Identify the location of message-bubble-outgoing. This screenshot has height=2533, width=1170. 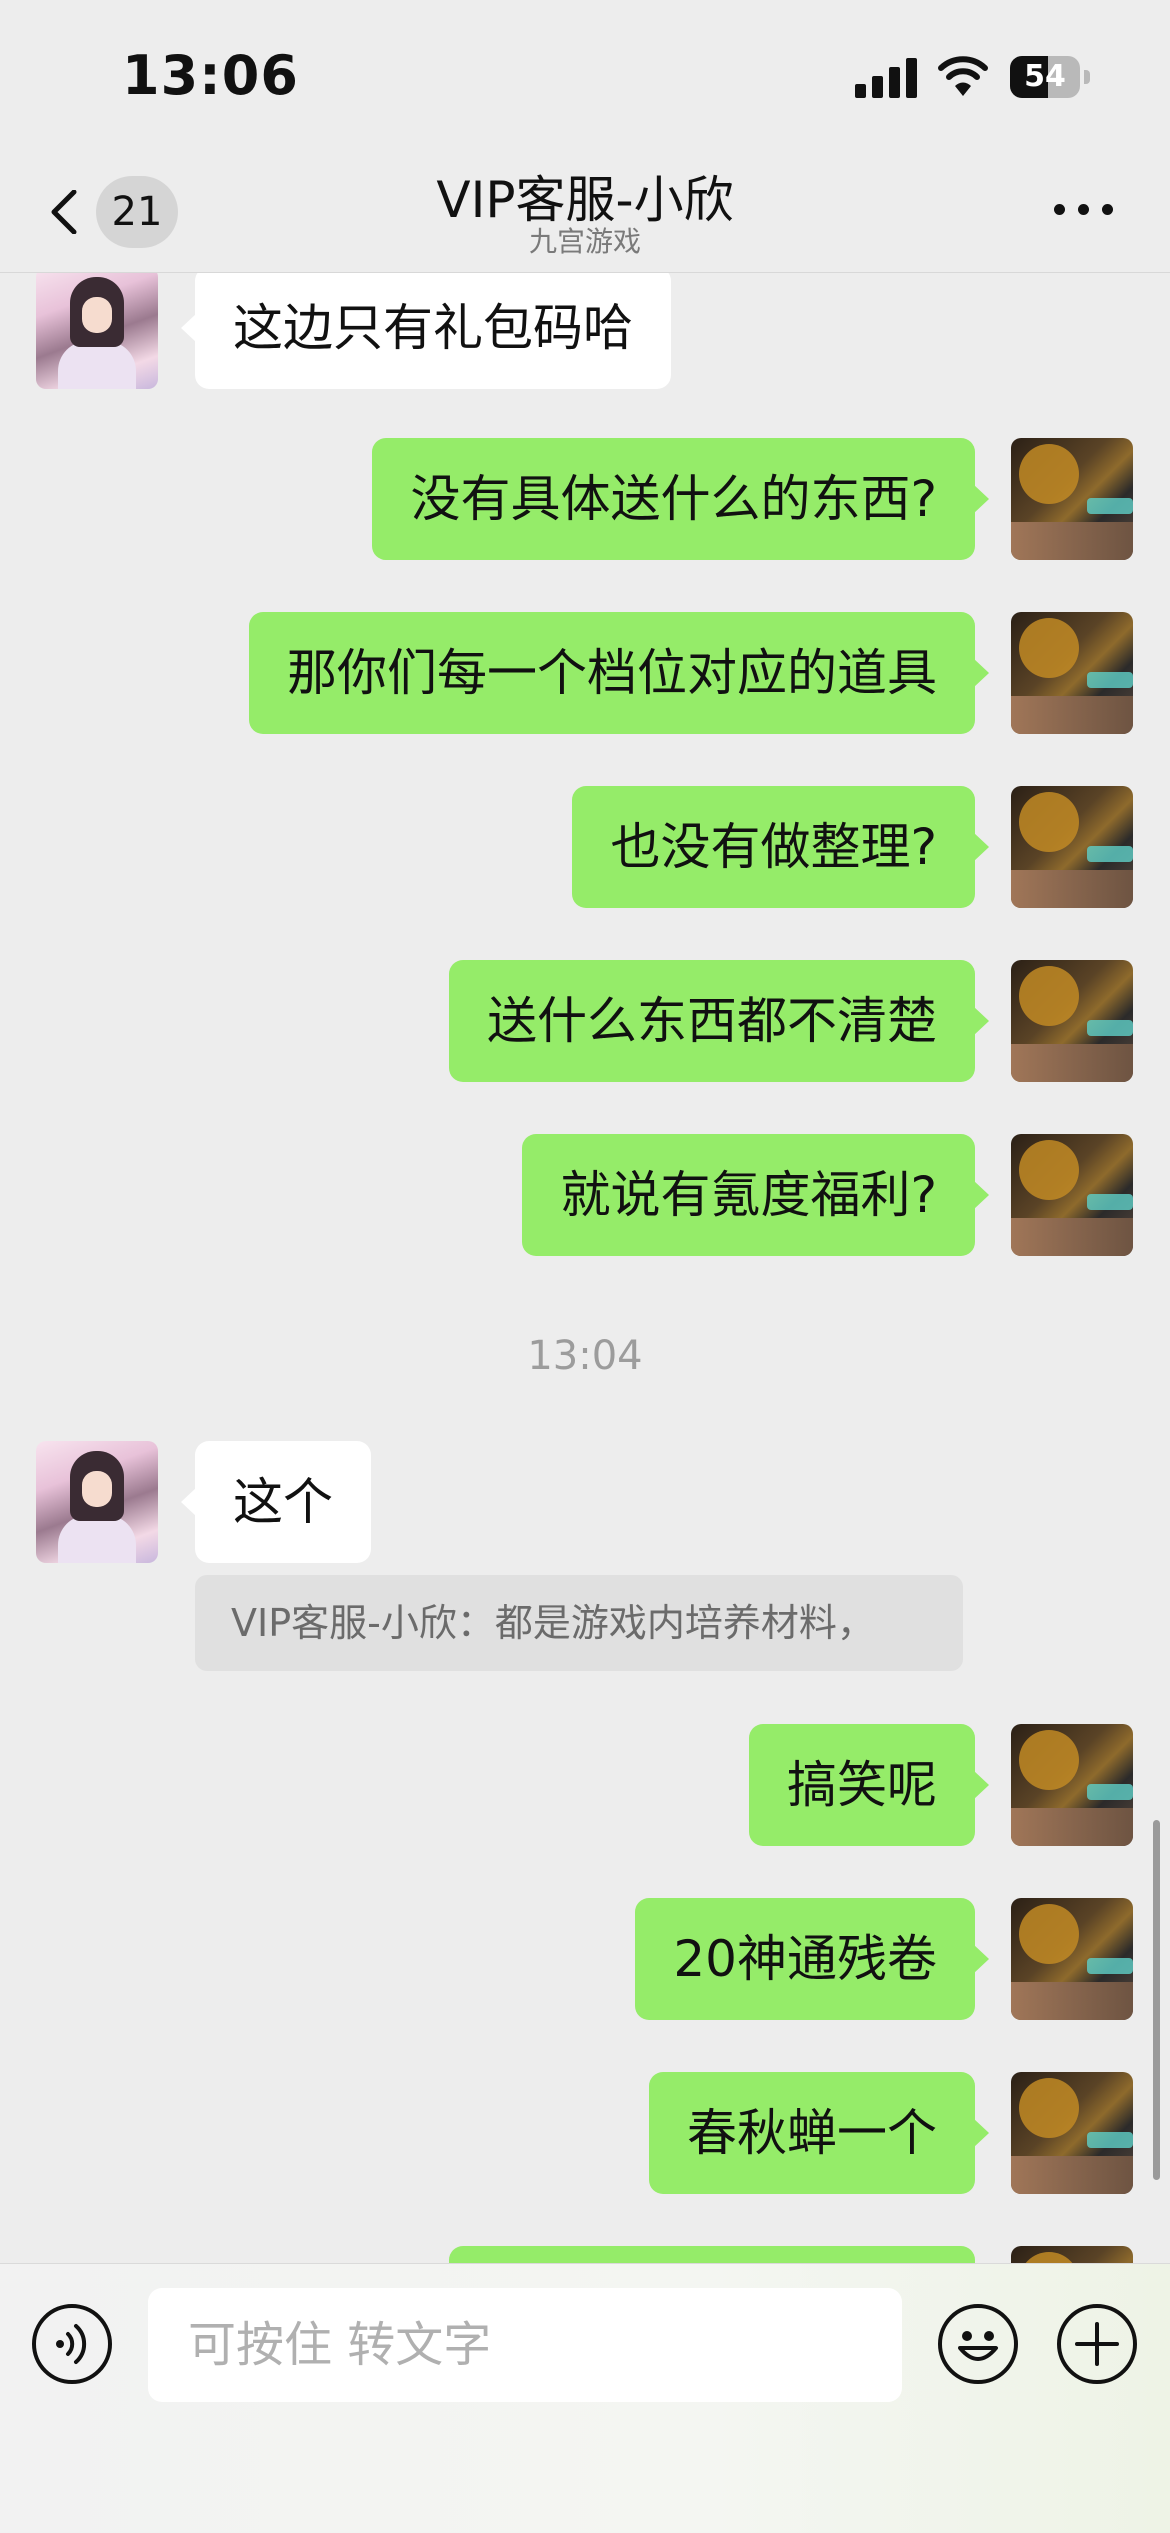
(712, 2254).